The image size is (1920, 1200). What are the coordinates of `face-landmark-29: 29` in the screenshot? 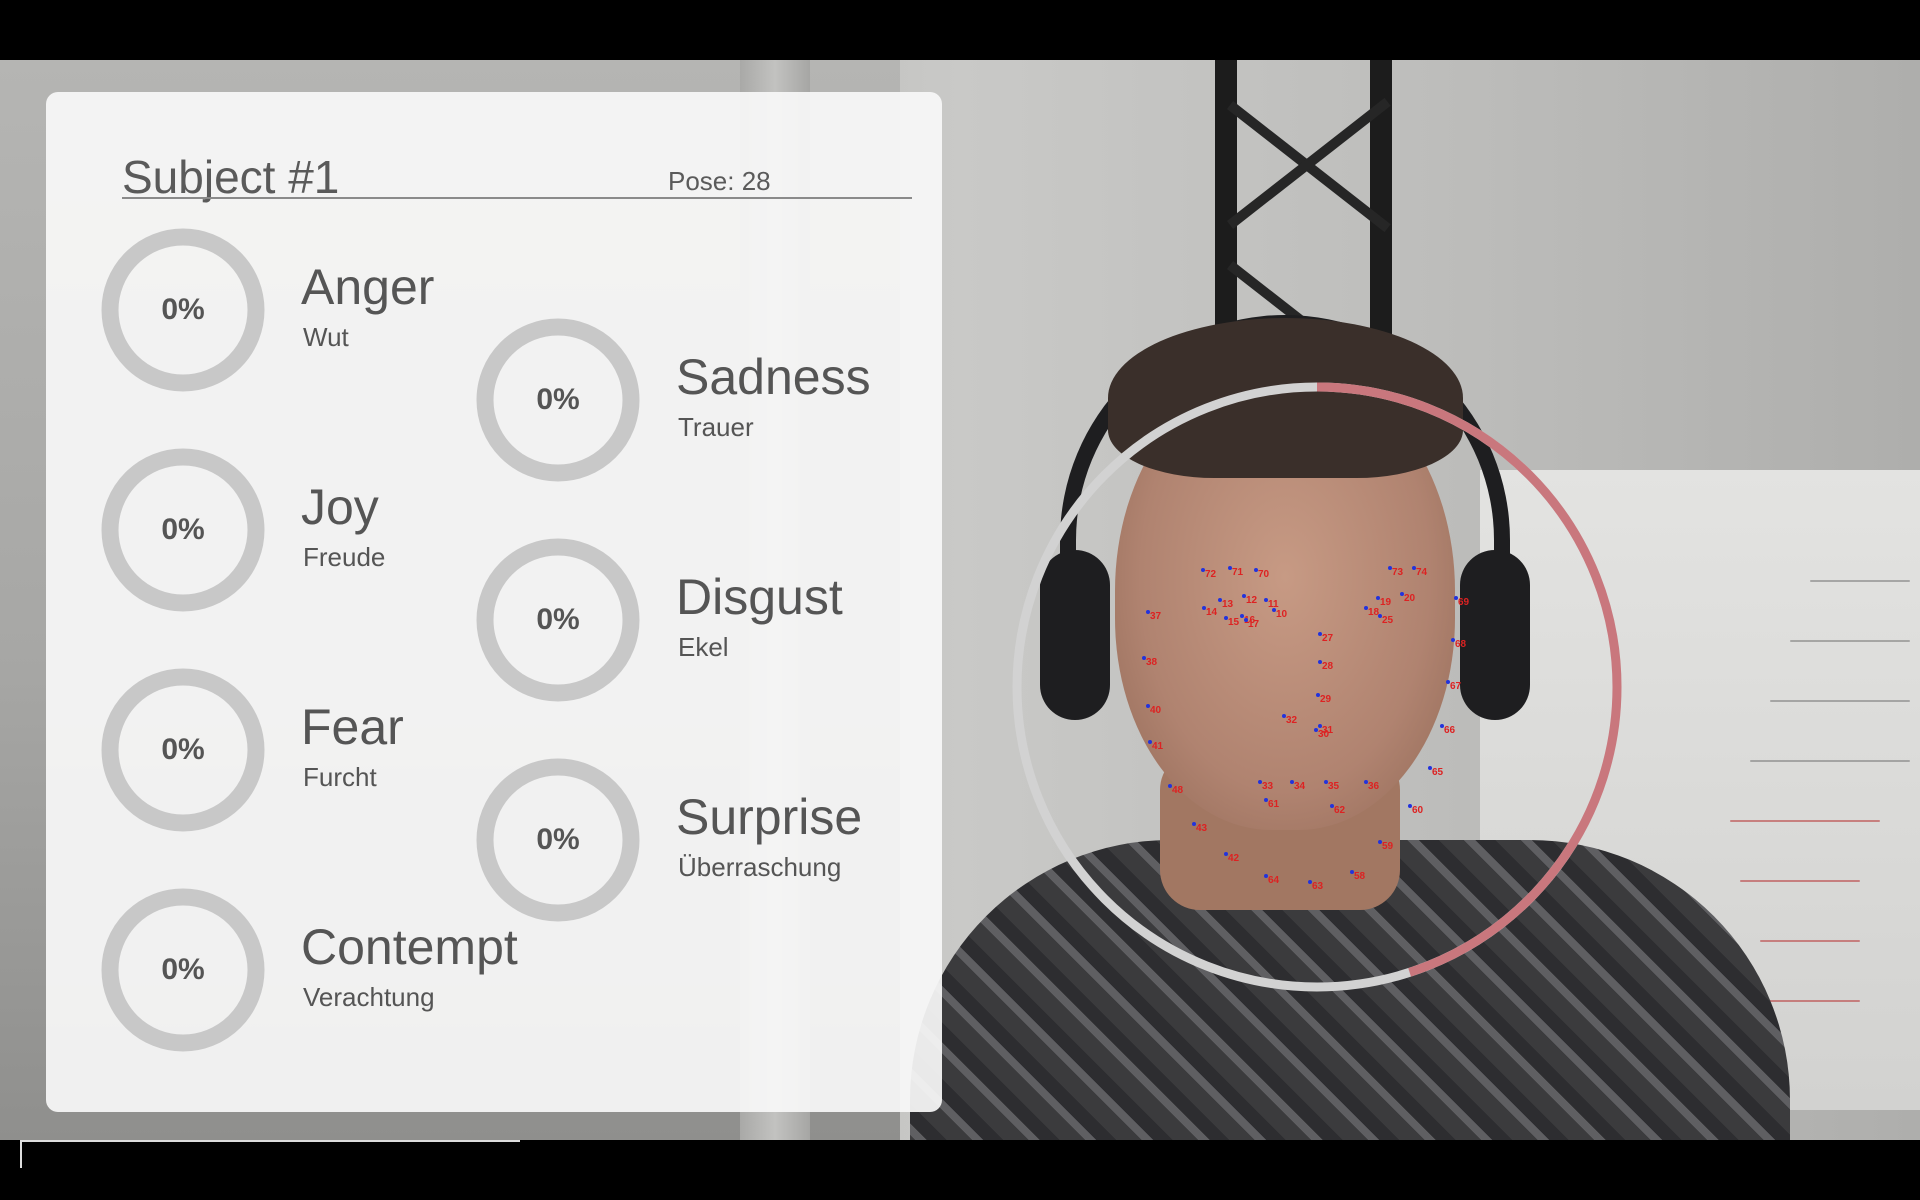 It's located at (1323, 699).